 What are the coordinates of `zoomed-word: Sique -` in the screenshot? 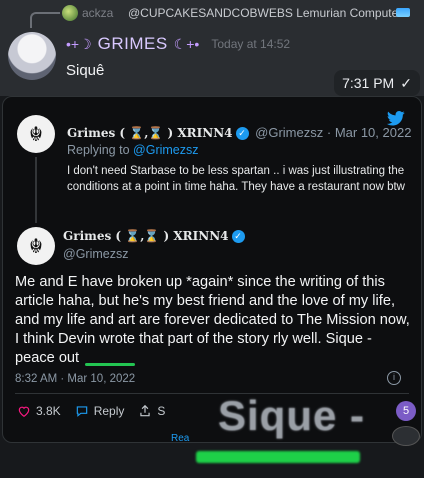 It's located at (292, 415).